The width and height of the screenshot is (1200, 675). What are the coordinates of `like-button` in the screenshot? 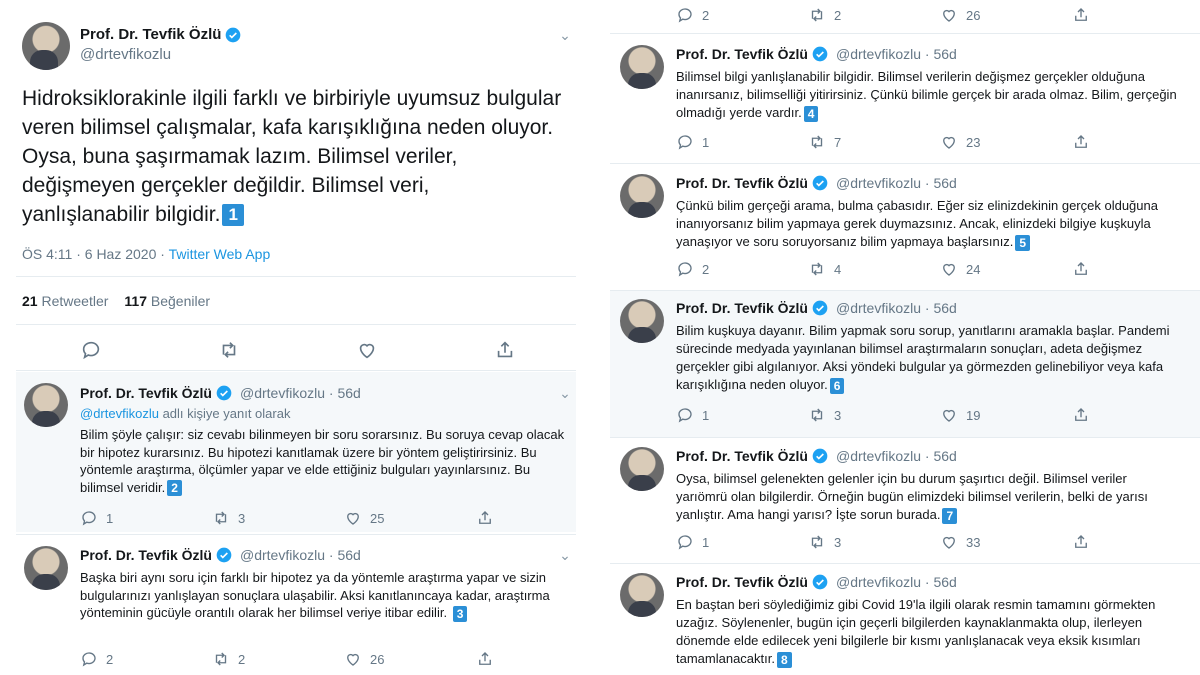 It's located at (425, 350).